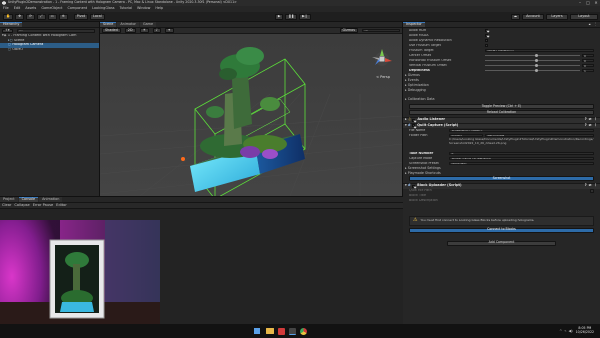 This screenshot has width=600, height=338. I want to click on folder-path-field: Recordings, so click(539, 135).